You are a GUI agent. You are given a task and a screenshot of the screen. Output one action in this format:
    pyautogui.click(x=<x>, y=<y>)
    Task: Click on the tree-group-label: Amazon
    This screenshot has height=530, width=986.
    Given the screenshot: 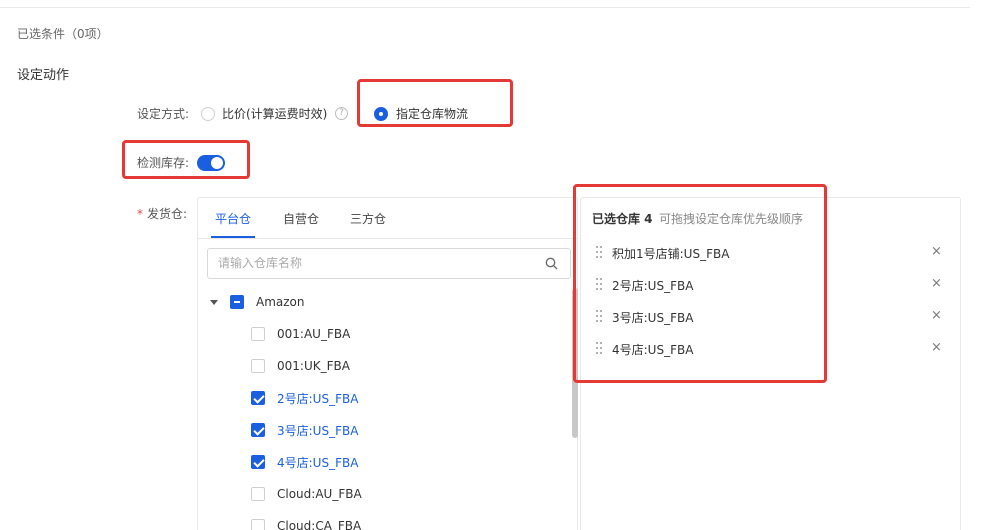 What is the action you would take?
    pyautogui.click(x=280, y=302)
    